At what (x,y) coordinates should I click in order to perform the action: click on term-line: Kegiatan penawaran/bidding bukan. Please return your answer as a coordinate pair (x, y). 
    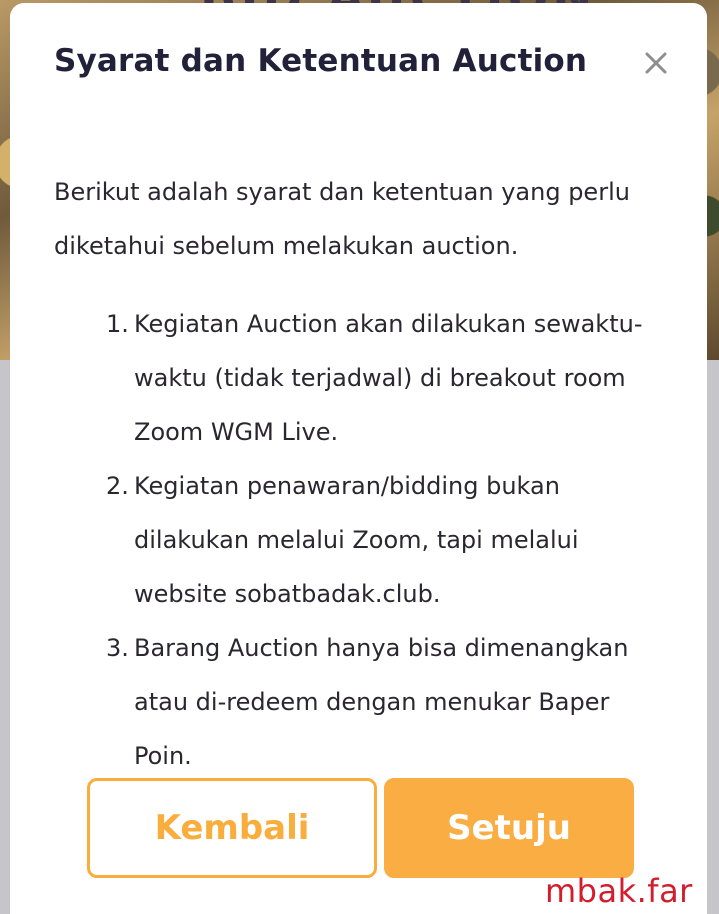
    Looking at the image, I should click on (347, 486).